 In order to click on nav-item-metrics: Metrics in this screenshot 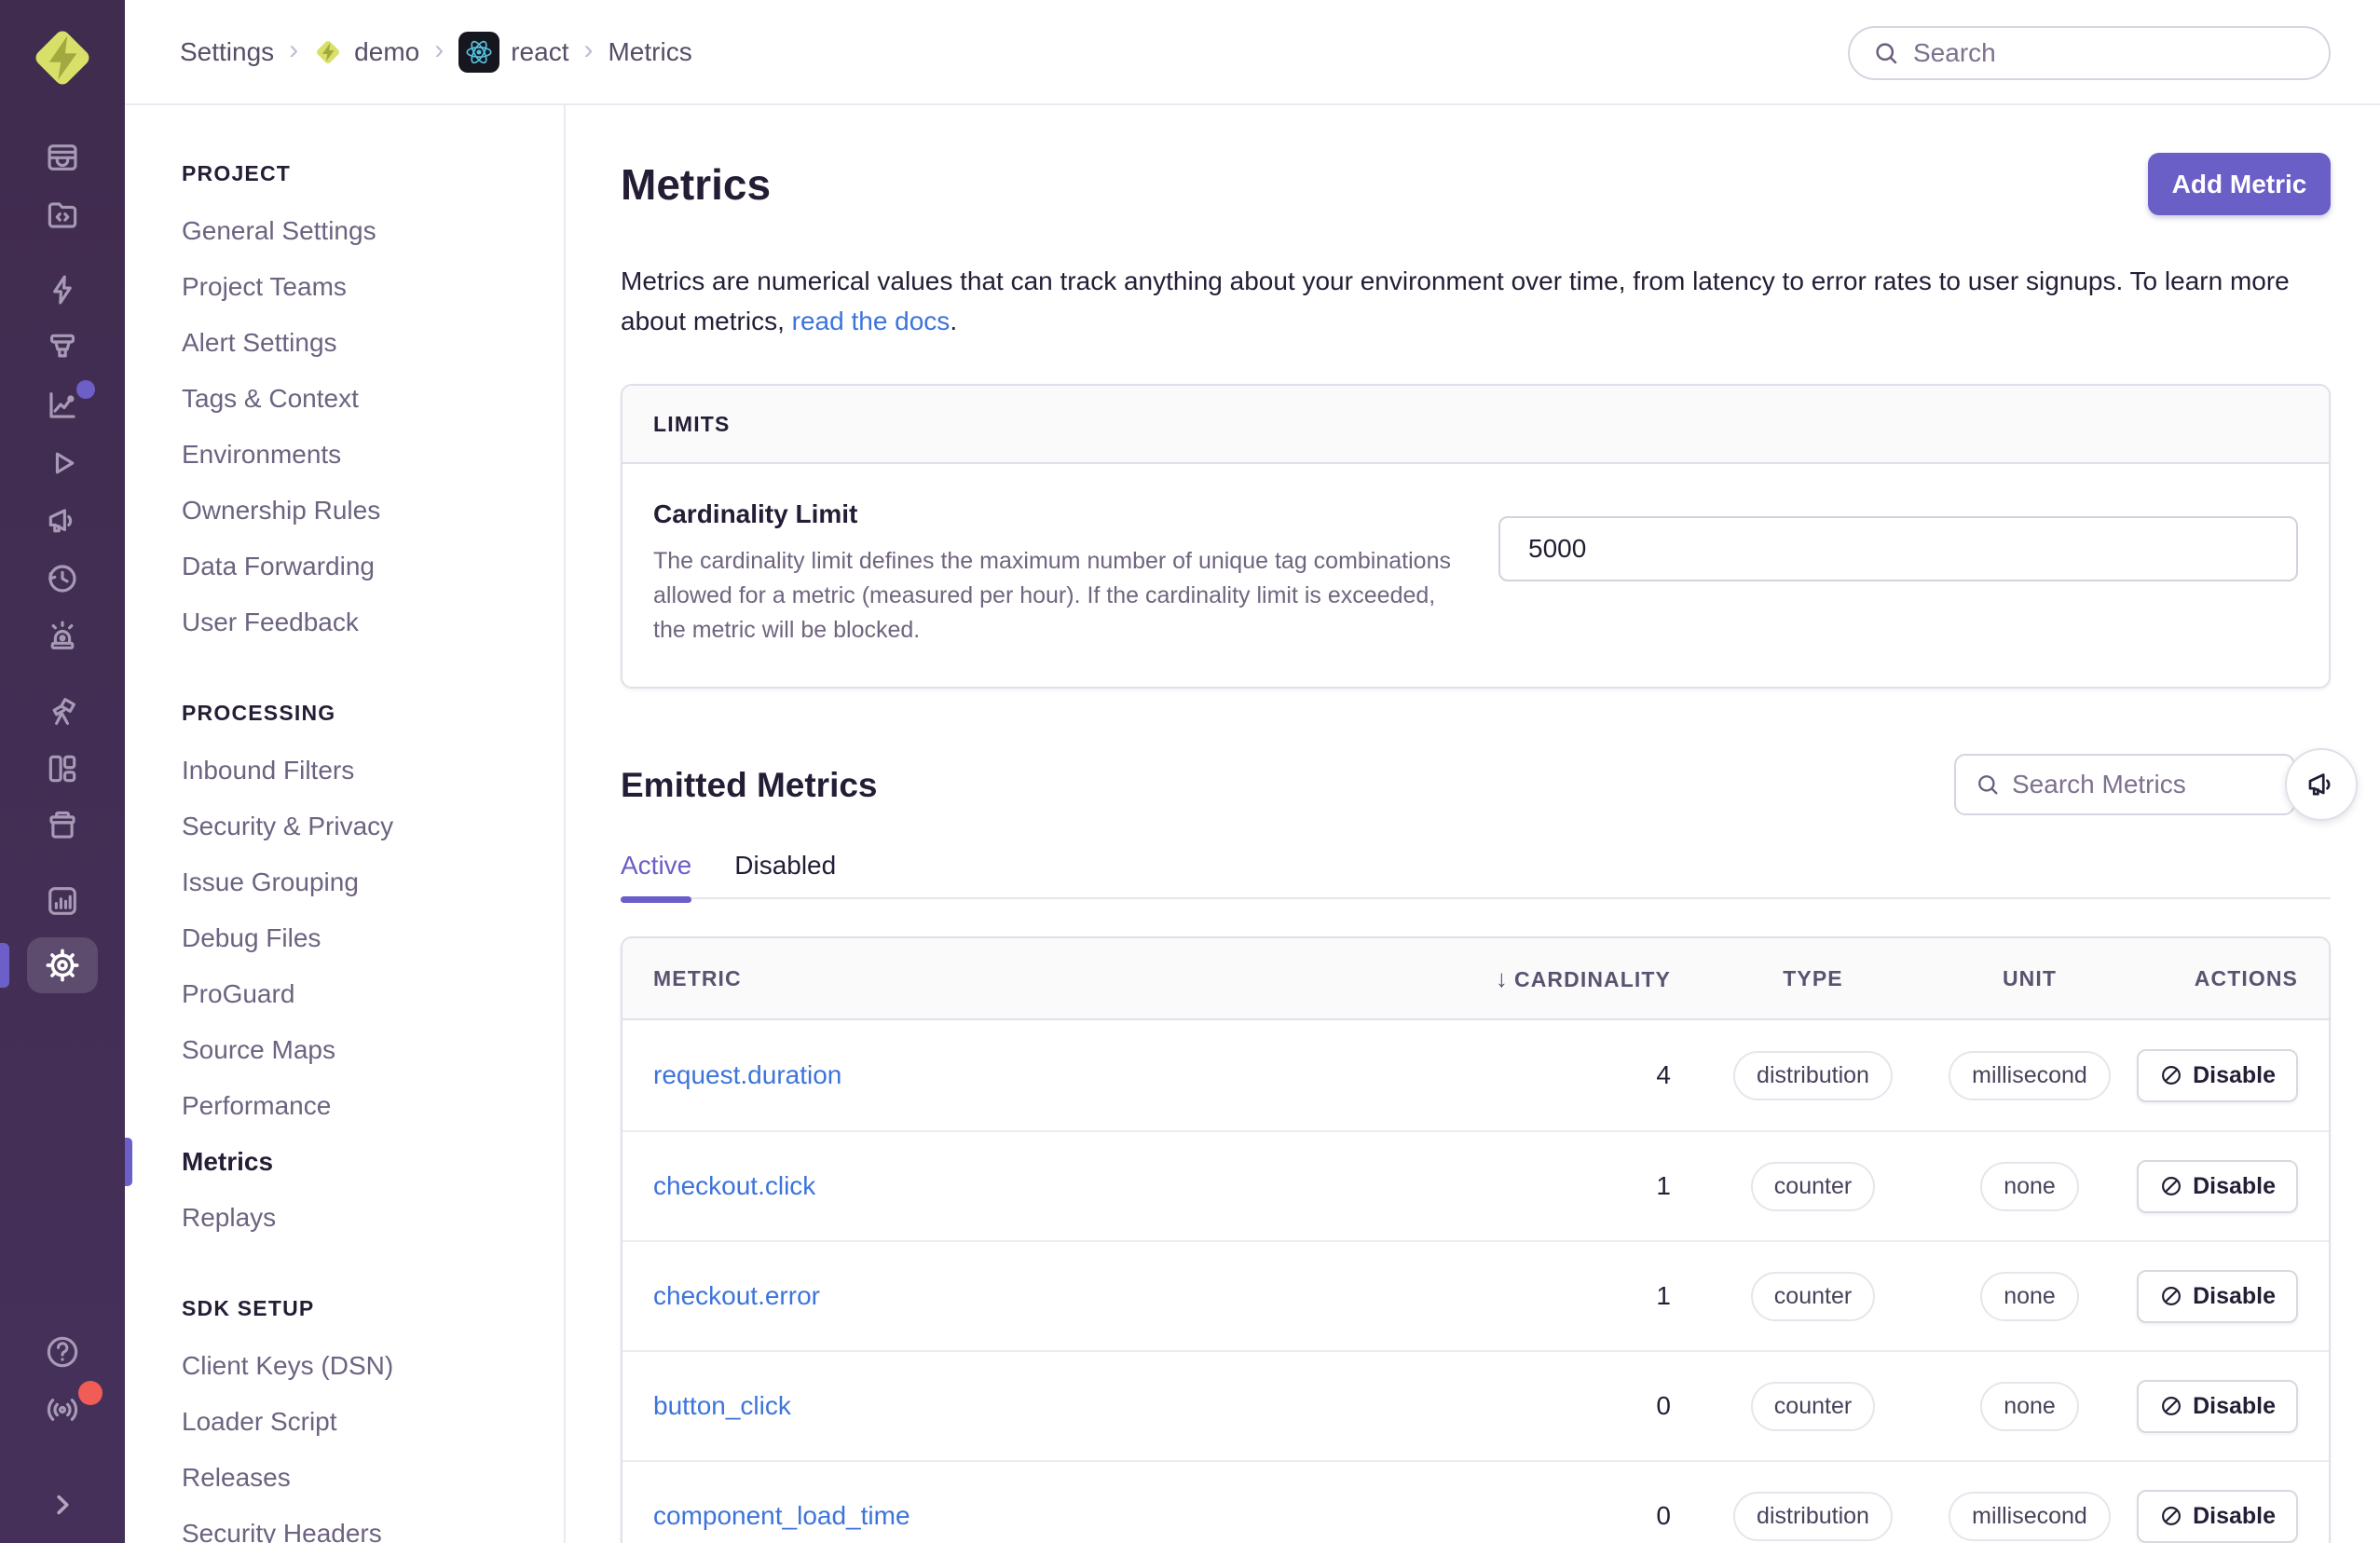, I will do `click(344, 1162)`.